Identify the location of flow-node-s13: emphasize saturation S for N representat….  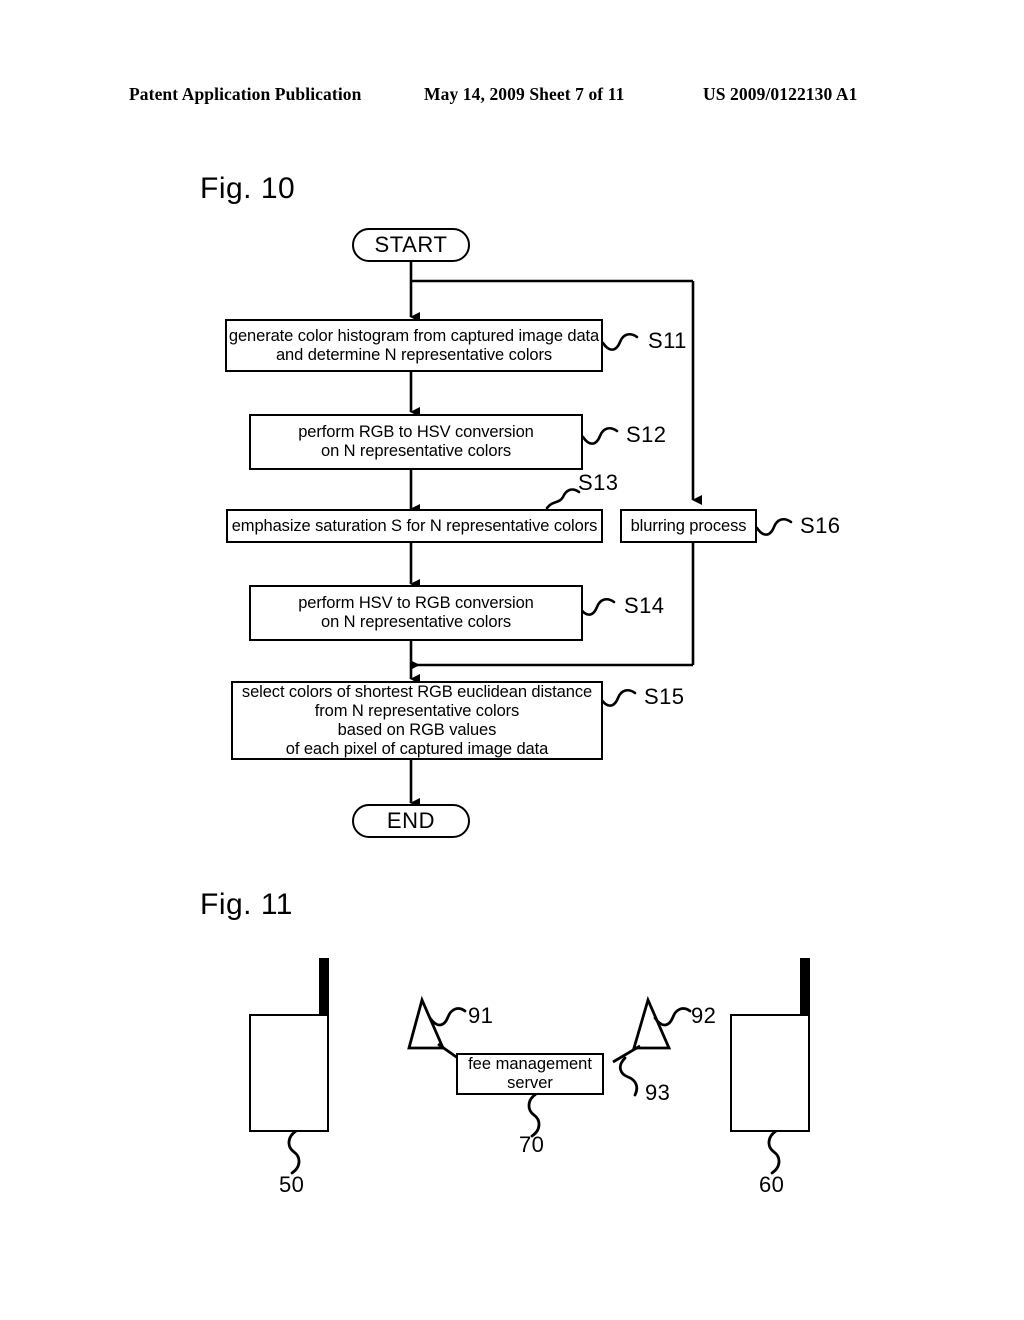
(414, 526).